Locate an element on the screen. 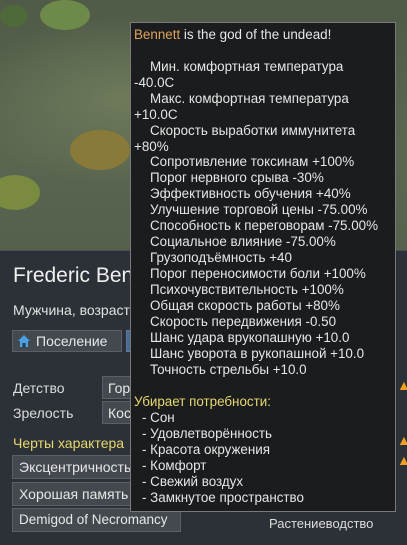 Image resolution: width=407 pixels, height=545 pixels. stat-line: Скорость передвижения -0.50 is located at coordinates (243, 321).